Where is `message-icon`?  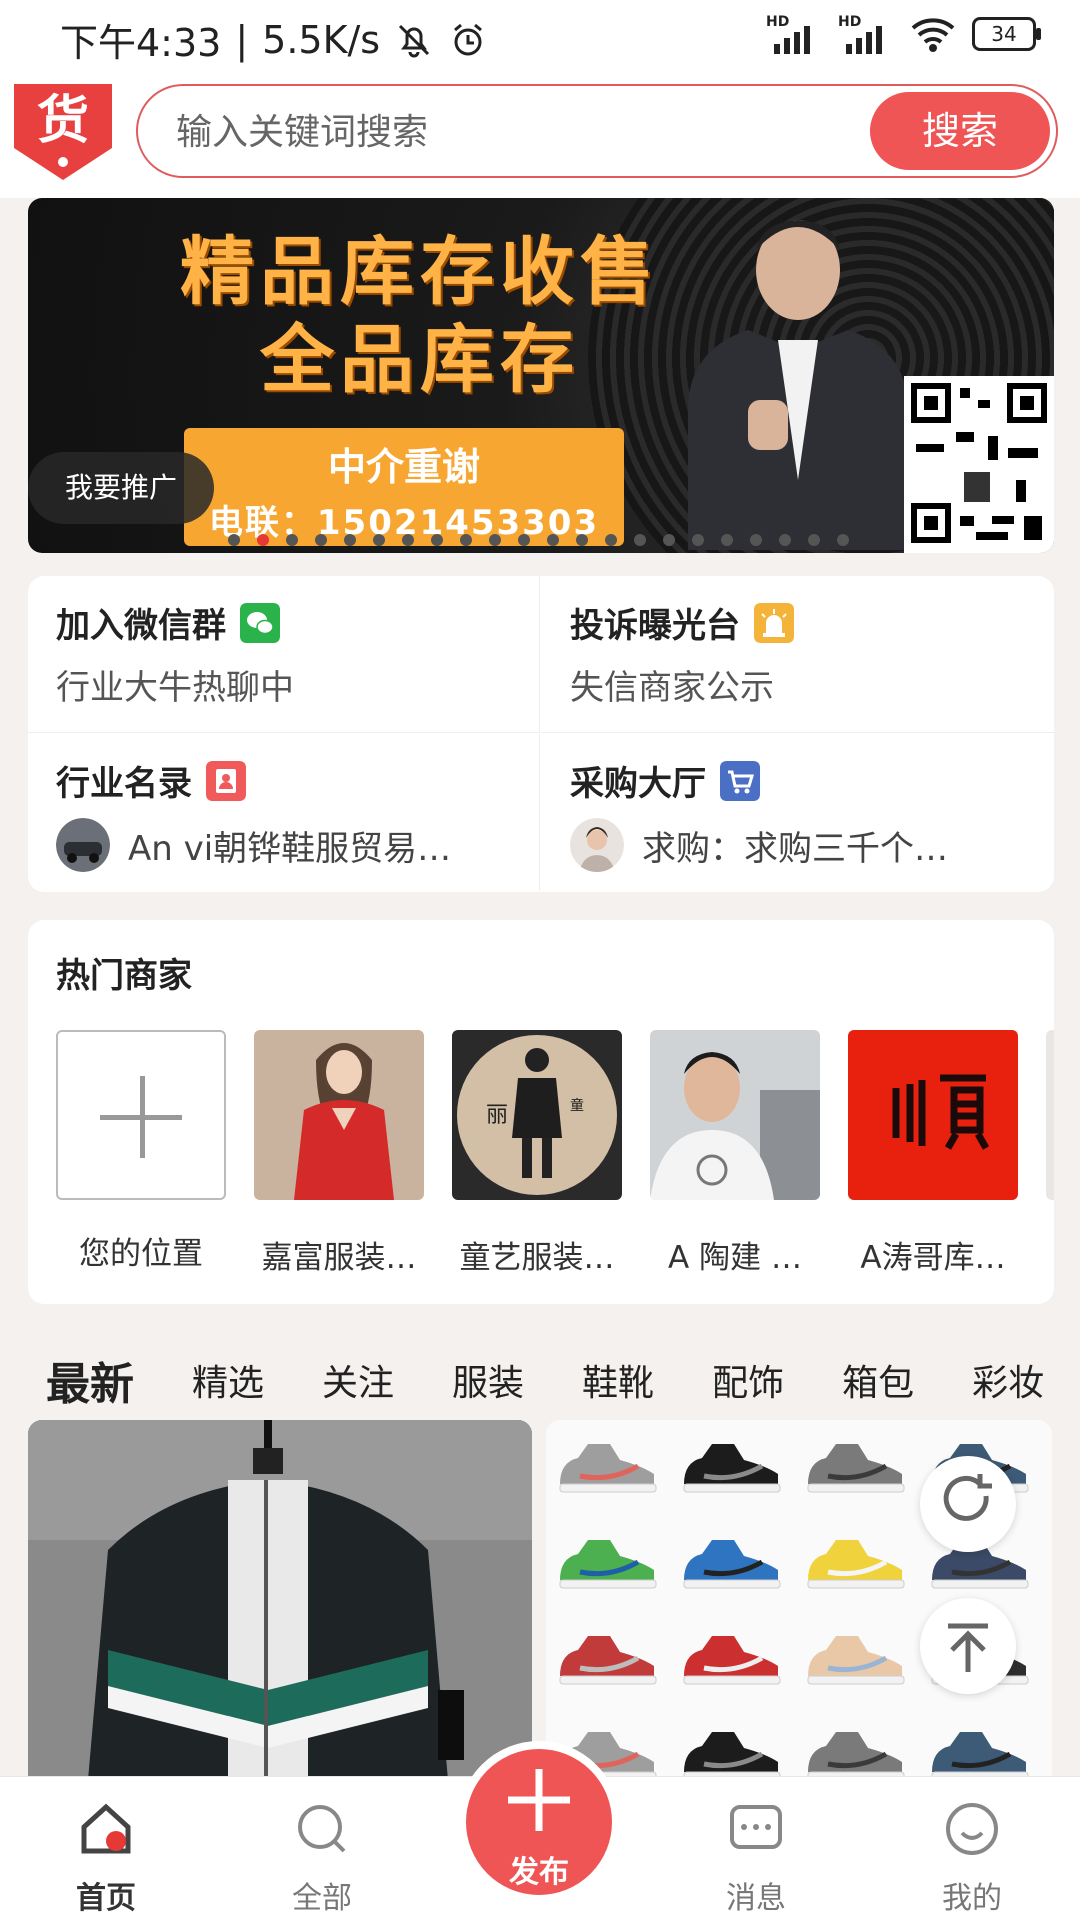
message-icon is located at coordinates (756, 1827).